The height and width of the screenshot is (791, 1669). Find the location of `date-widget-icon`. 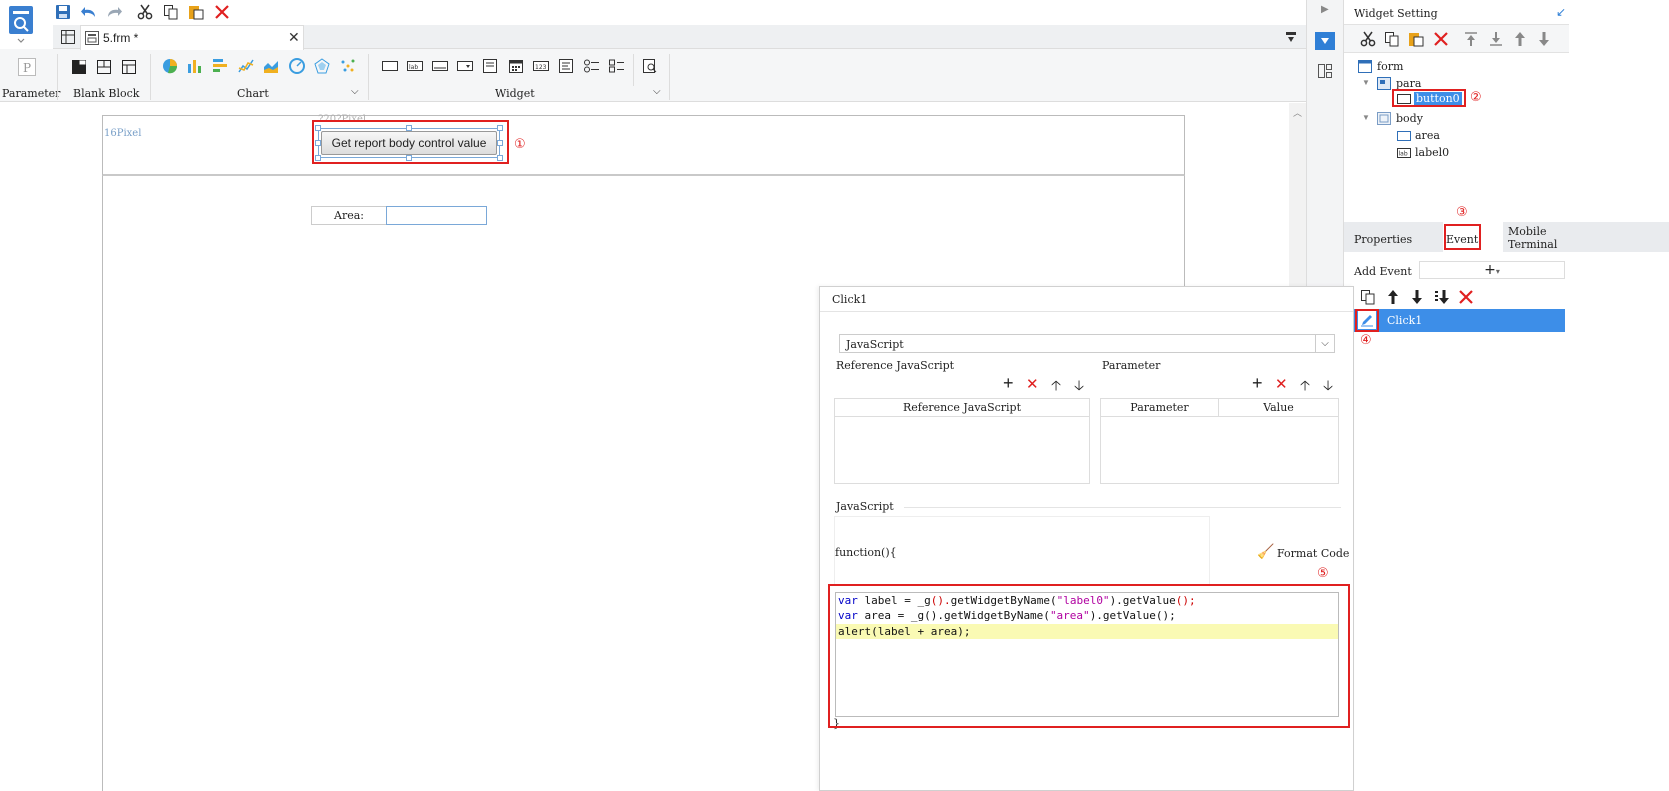

date-widget-icon is located at coordinates (516, 66).